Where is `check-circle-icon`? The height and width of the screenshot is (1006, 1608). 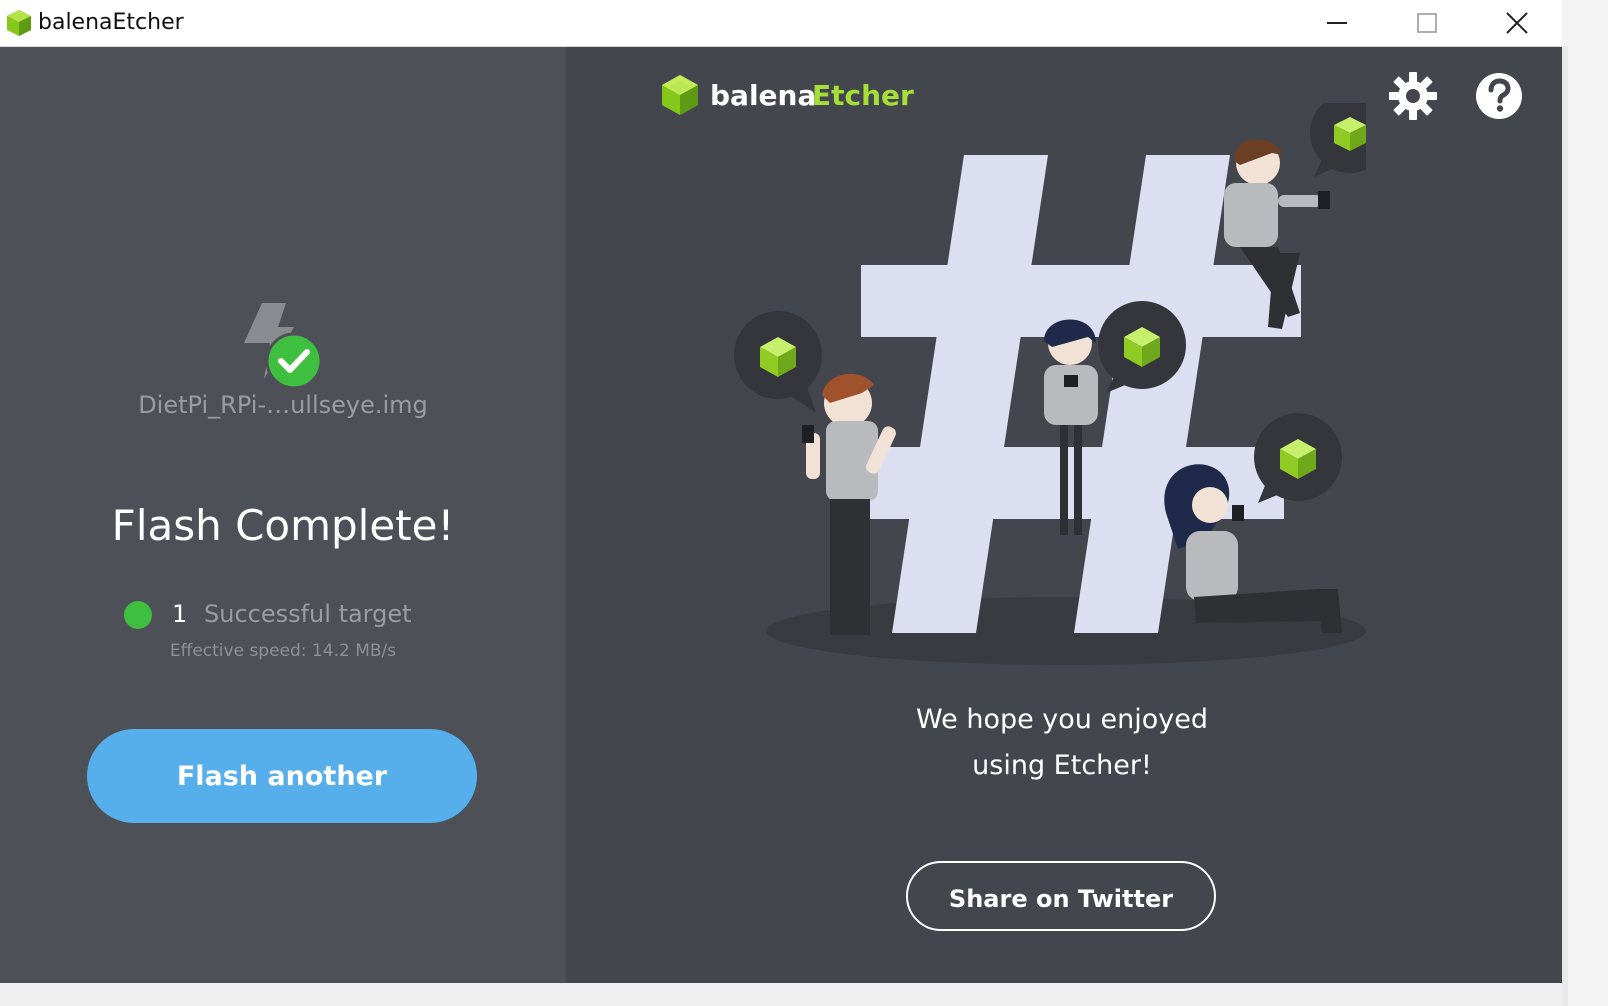
check-circle-icon is located at coordinates (294, 361).